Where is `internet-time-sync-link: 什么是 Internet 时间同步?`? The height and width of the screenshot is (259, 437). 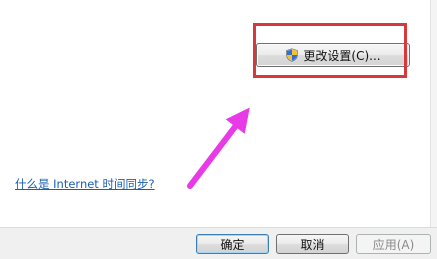
internet-time-sync-link: 什么是 Internet 时间同步? is located at coordinates (85, 184).